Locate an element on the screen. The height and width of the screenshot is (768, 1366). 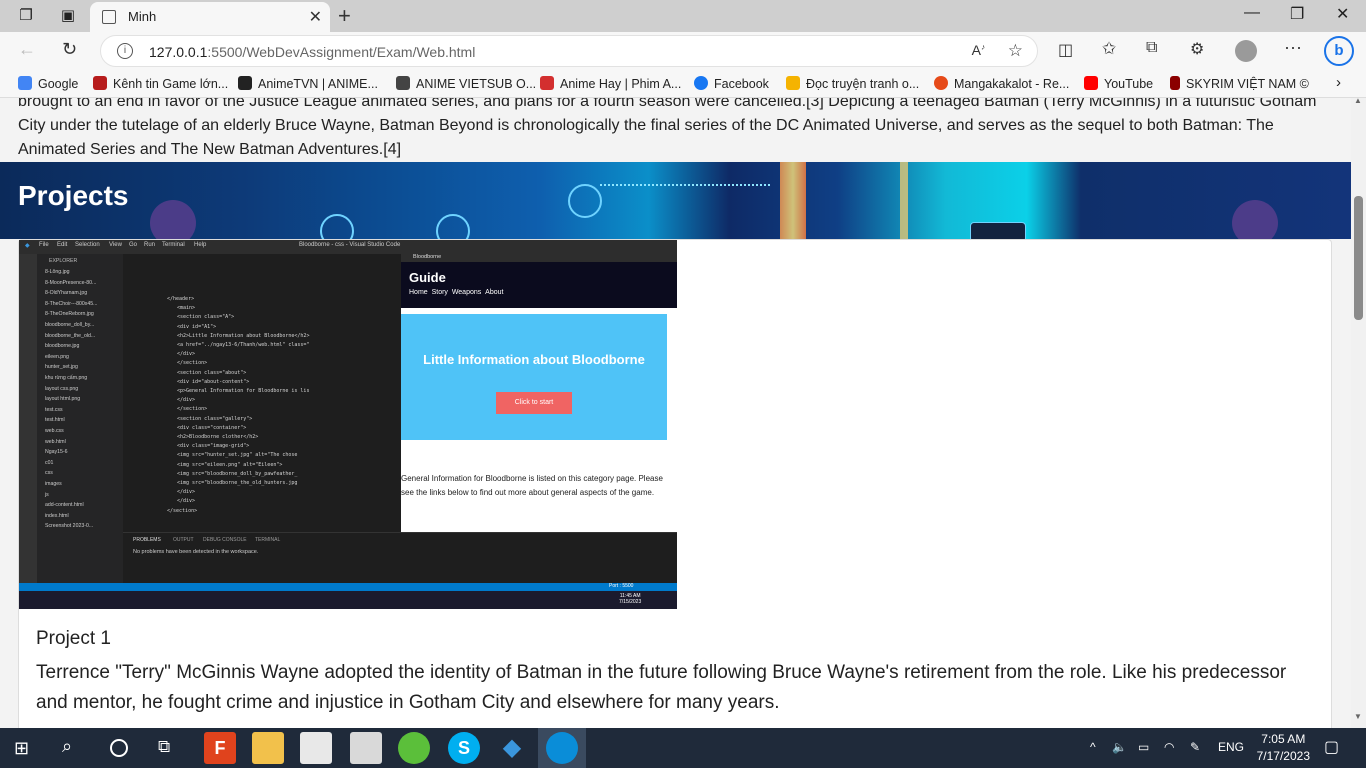
restore-button: ❐ is located at coordinates (1297, 14).